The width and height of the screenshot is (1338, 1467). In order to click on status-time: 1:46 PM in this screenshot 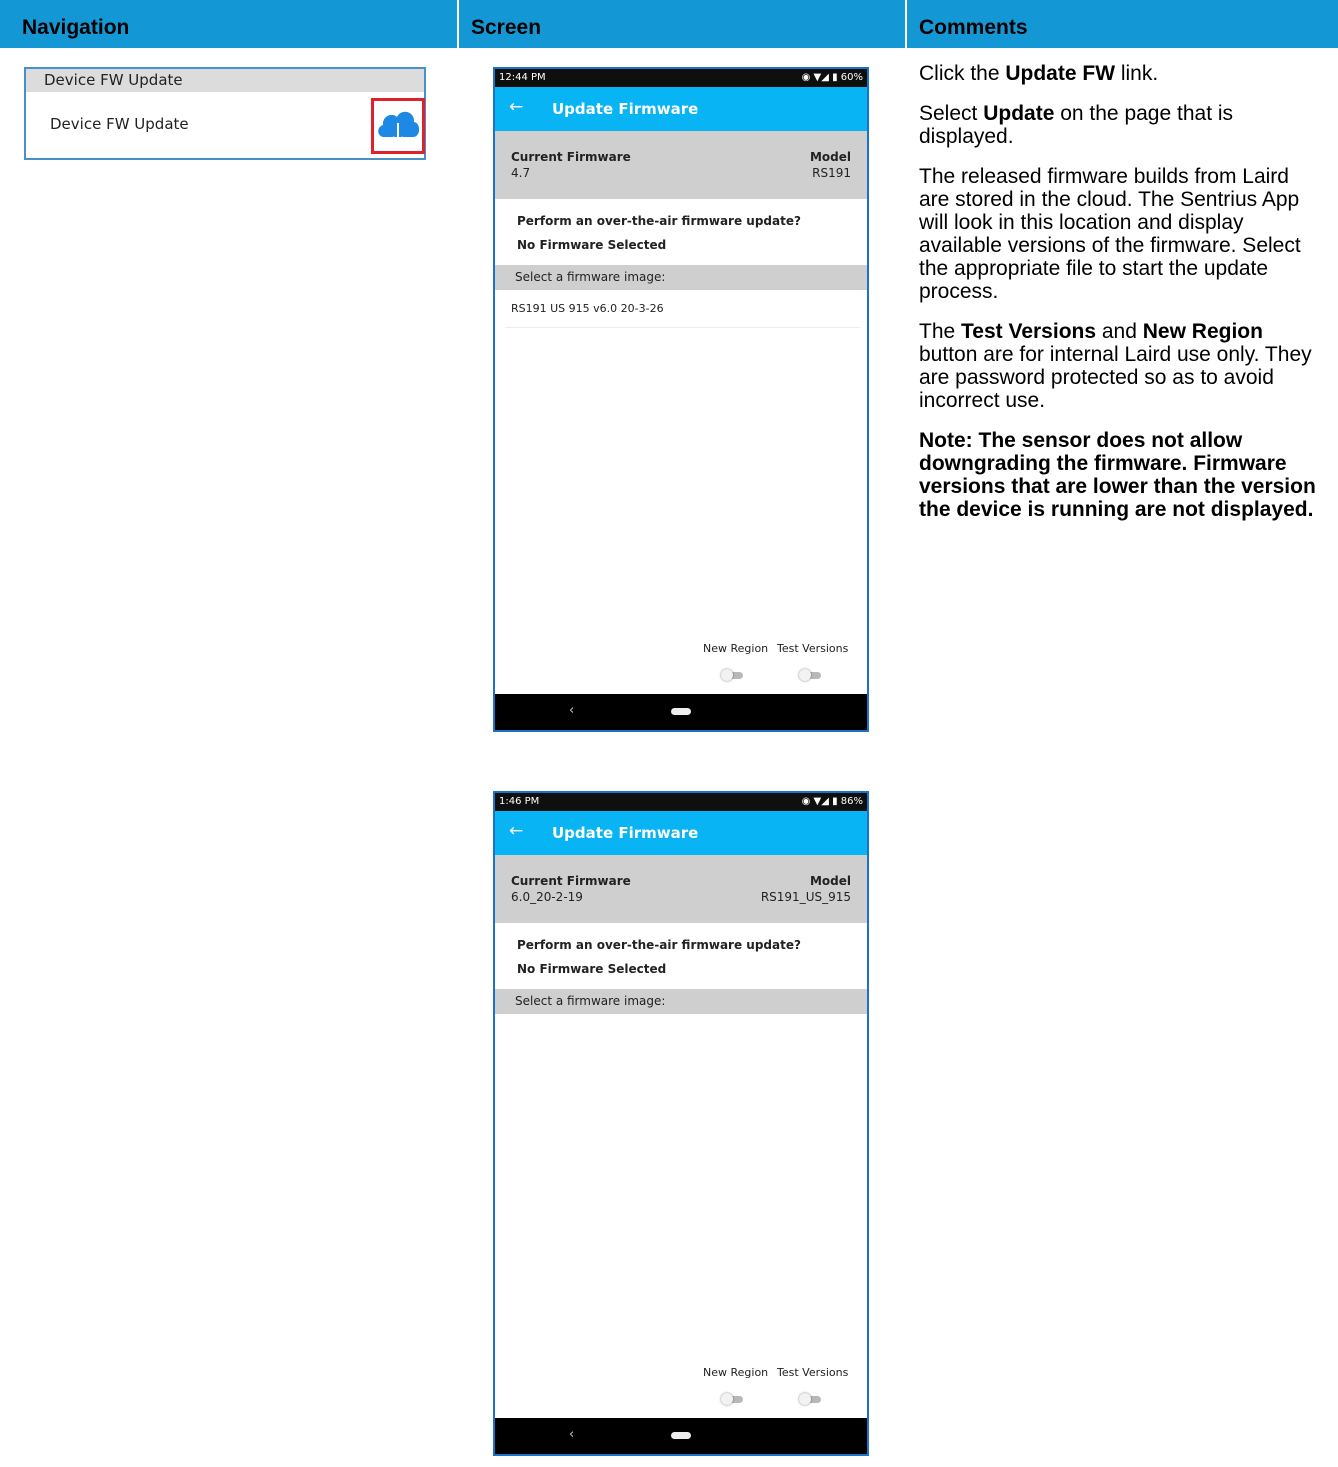, I will do `click(519, 801)`.